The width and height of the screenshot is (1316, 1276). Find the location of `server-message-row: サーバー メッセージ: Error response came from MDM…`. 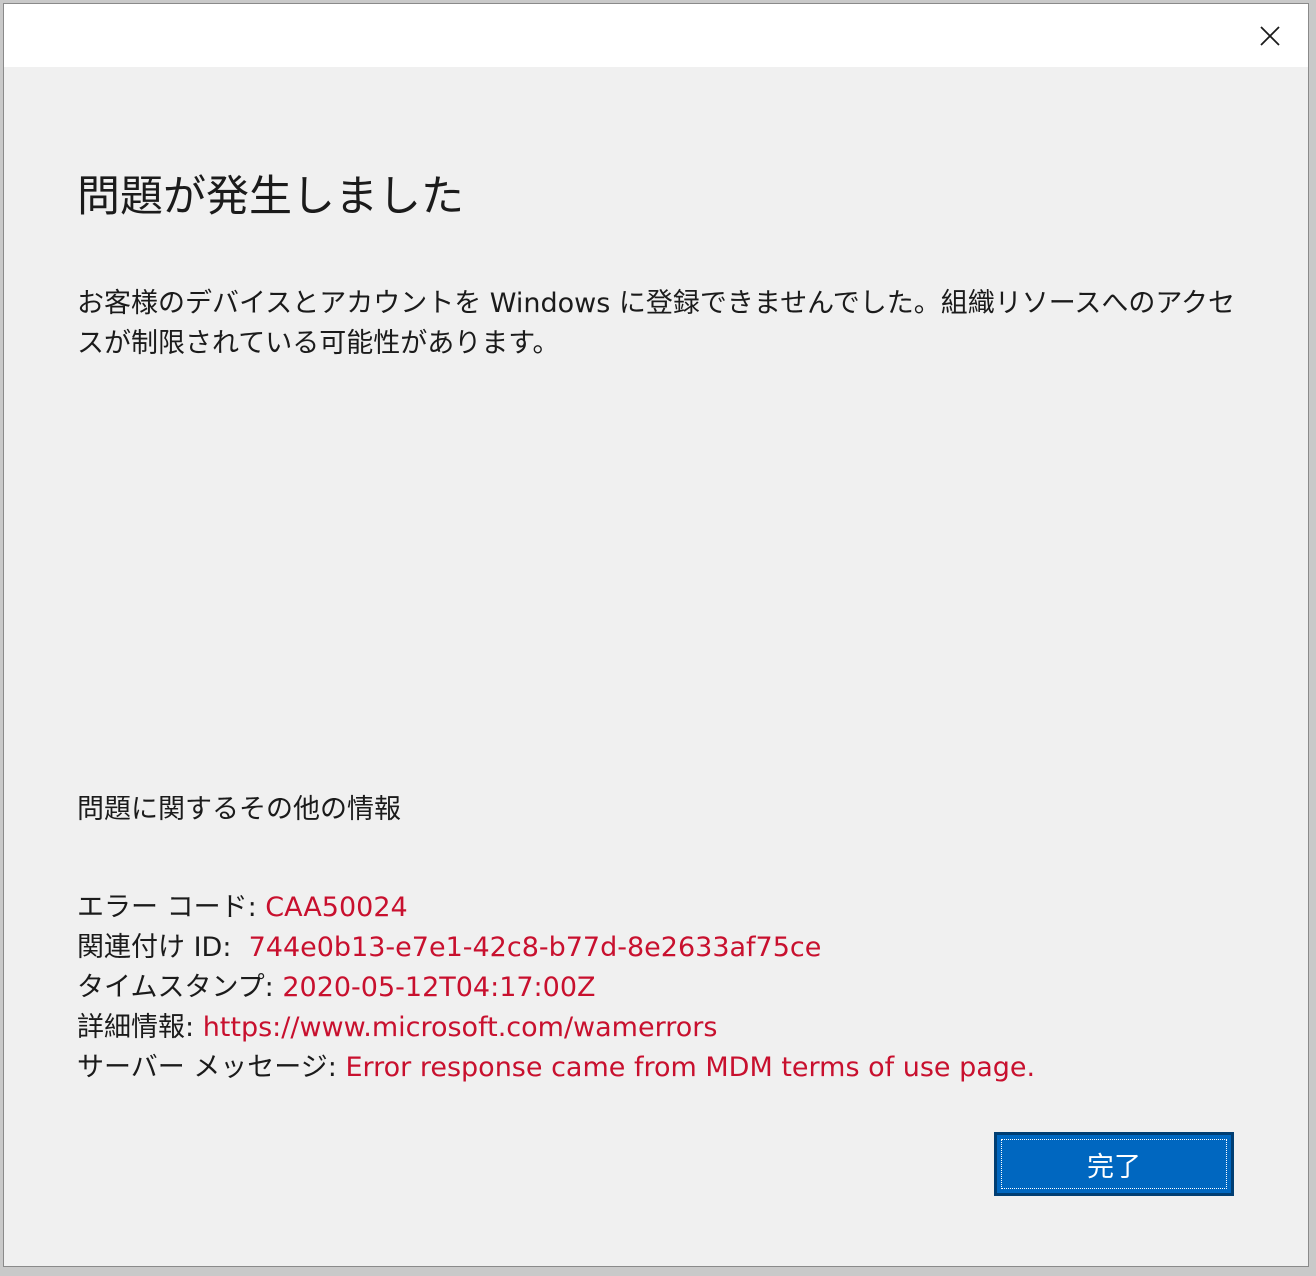

server-message-row: サーバー メッセージ: Error response came from MDM… is located at coordinates (556, 1068).